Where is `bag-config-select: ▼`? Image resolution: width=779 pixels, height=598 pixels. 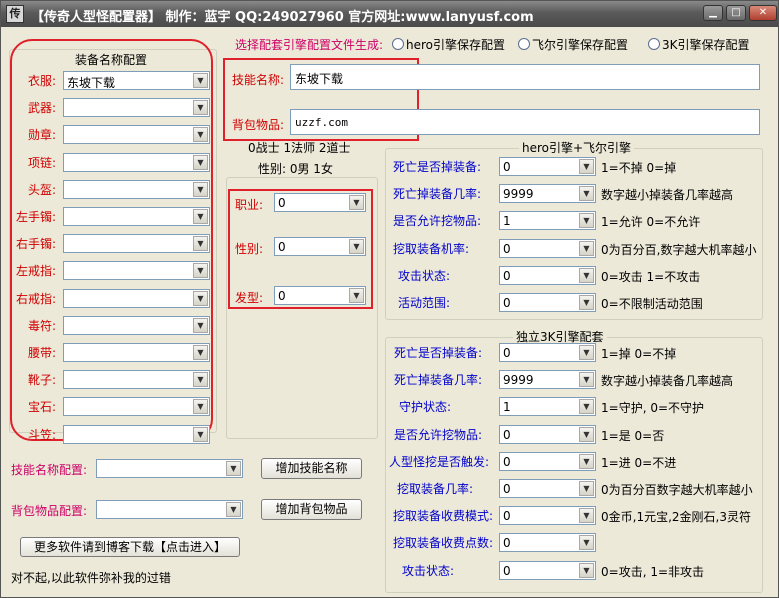 bag-config-select: ▼ is located at coordinates (169, 509).